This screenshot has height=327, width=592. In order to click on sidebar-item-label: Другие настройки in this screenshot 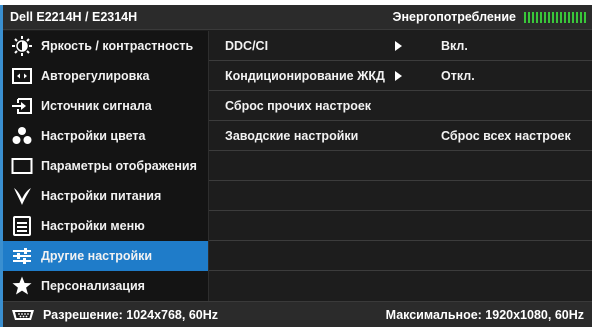, I will do `click(97, 256)`.